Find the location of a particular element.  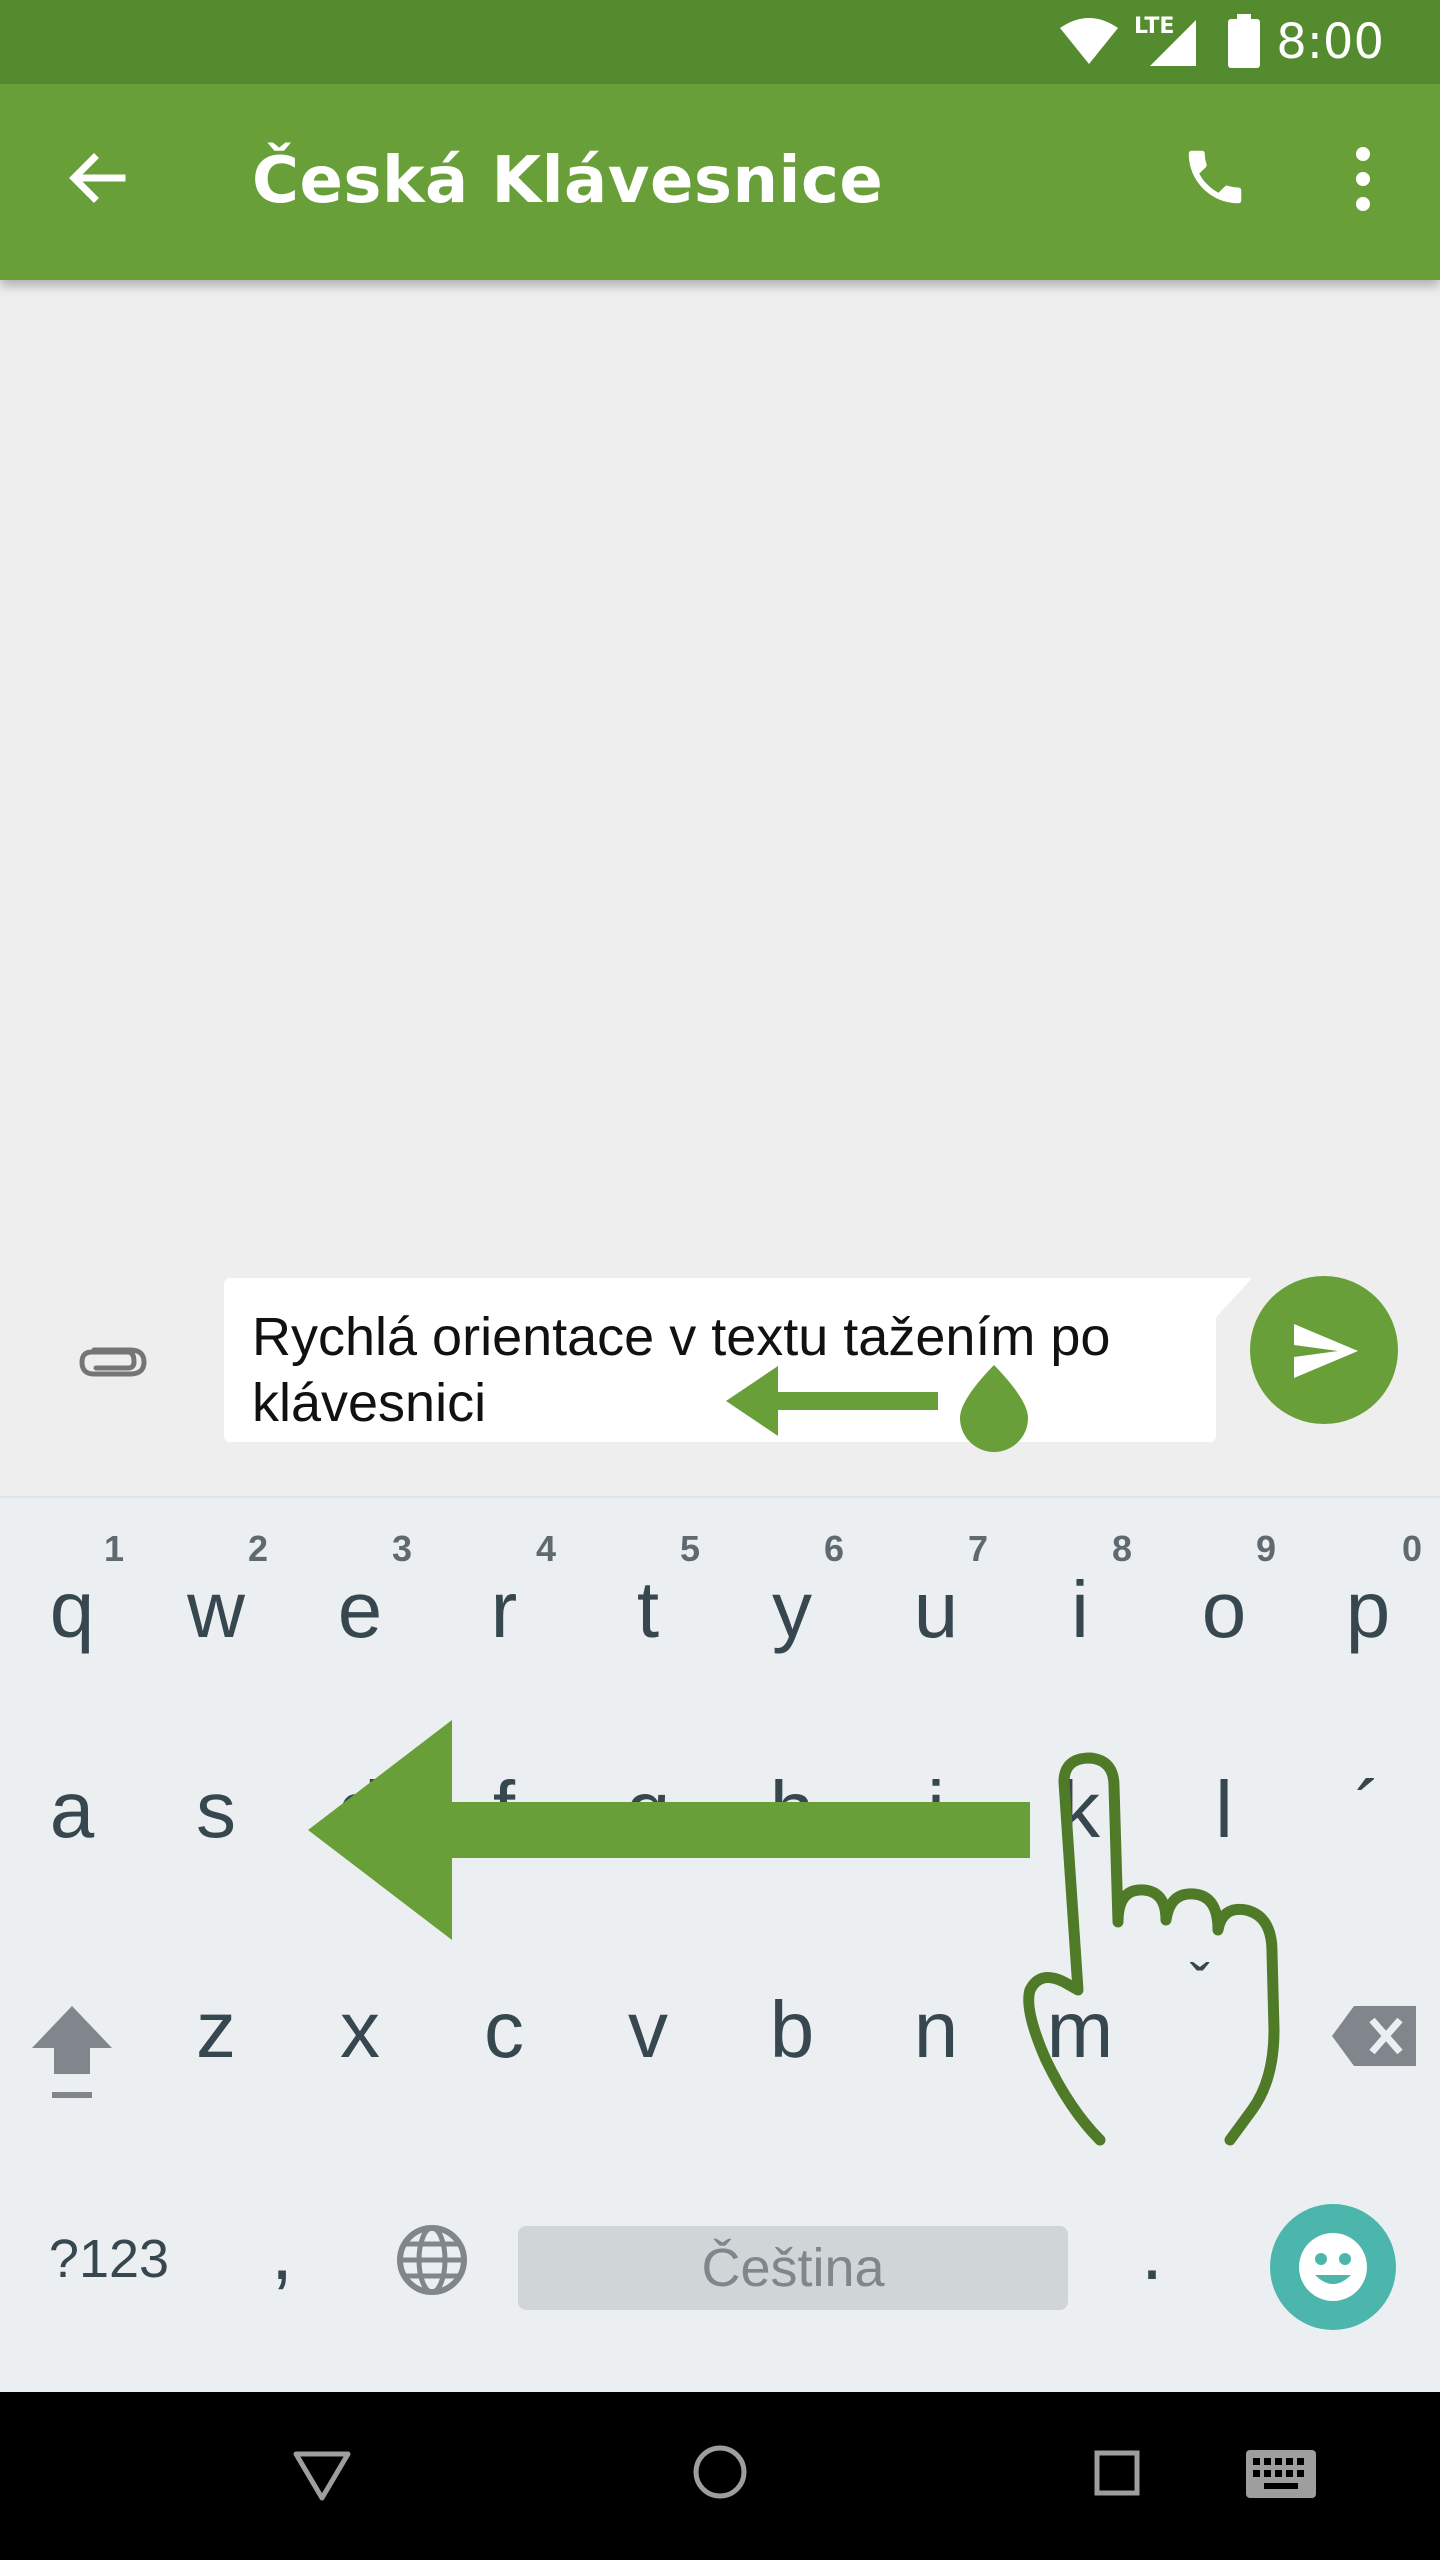

key-k: k is located at coordinates (1080, 1808).